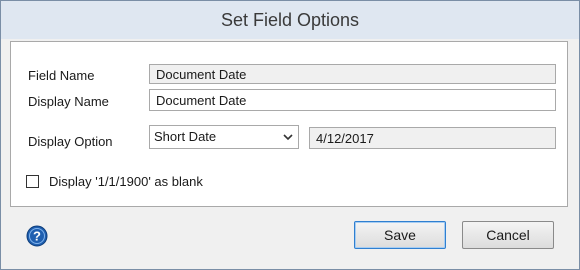 This screenshot has height=270, width=580. What do you see at coordinates (126, 181) in the screenshot?
I see `display-blank-checkbox-label: Display '1/1/1900' as blank` at bounding box center [126, 181].